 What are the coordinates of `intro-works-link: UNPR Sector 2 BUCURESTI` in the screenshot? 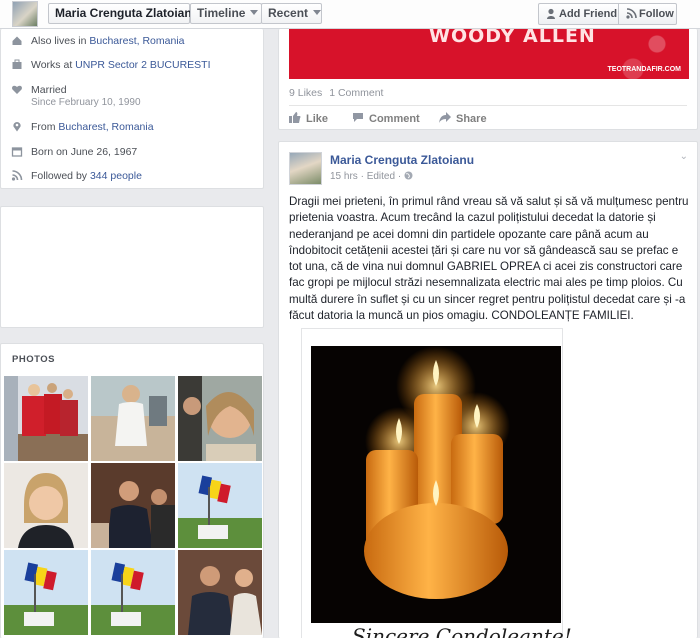 It's located at (142, 65).